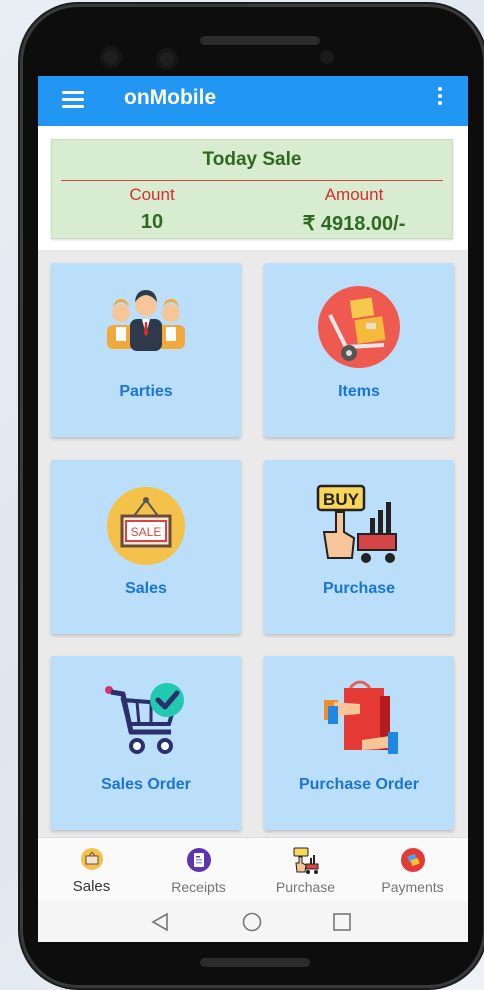 This screenshot has width=484, height=990. Describe the element at coordinates (146, 320) in the screenshot. I see `parties-icon` at that location.